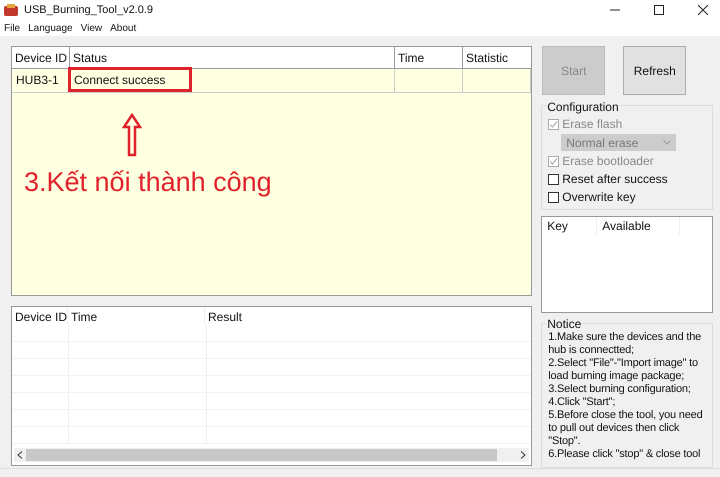 The width and height of the screenshot is (720, 477). What do you see at coordinates (570, 225) in the screenshot?
I see `column-header: Key` at bounding box center [570, 225].